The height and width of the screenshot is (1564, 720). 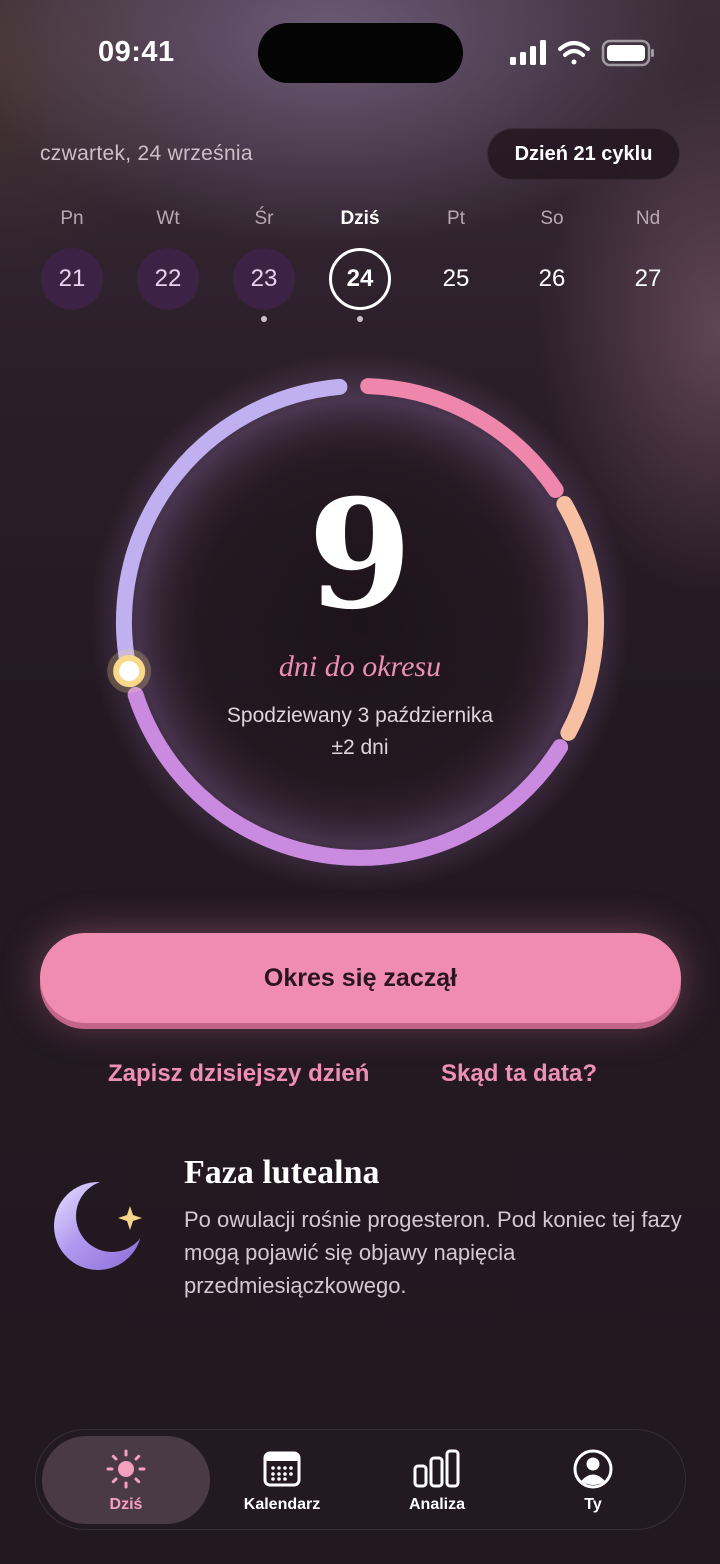 I want to click on bar-chart-icon, so click(x=436, y=1468).